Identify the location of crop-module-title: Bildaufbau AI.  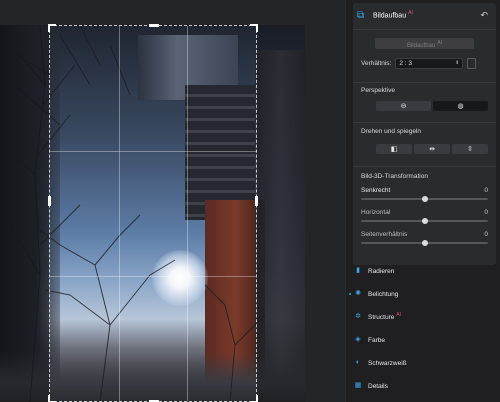
(393, 14).